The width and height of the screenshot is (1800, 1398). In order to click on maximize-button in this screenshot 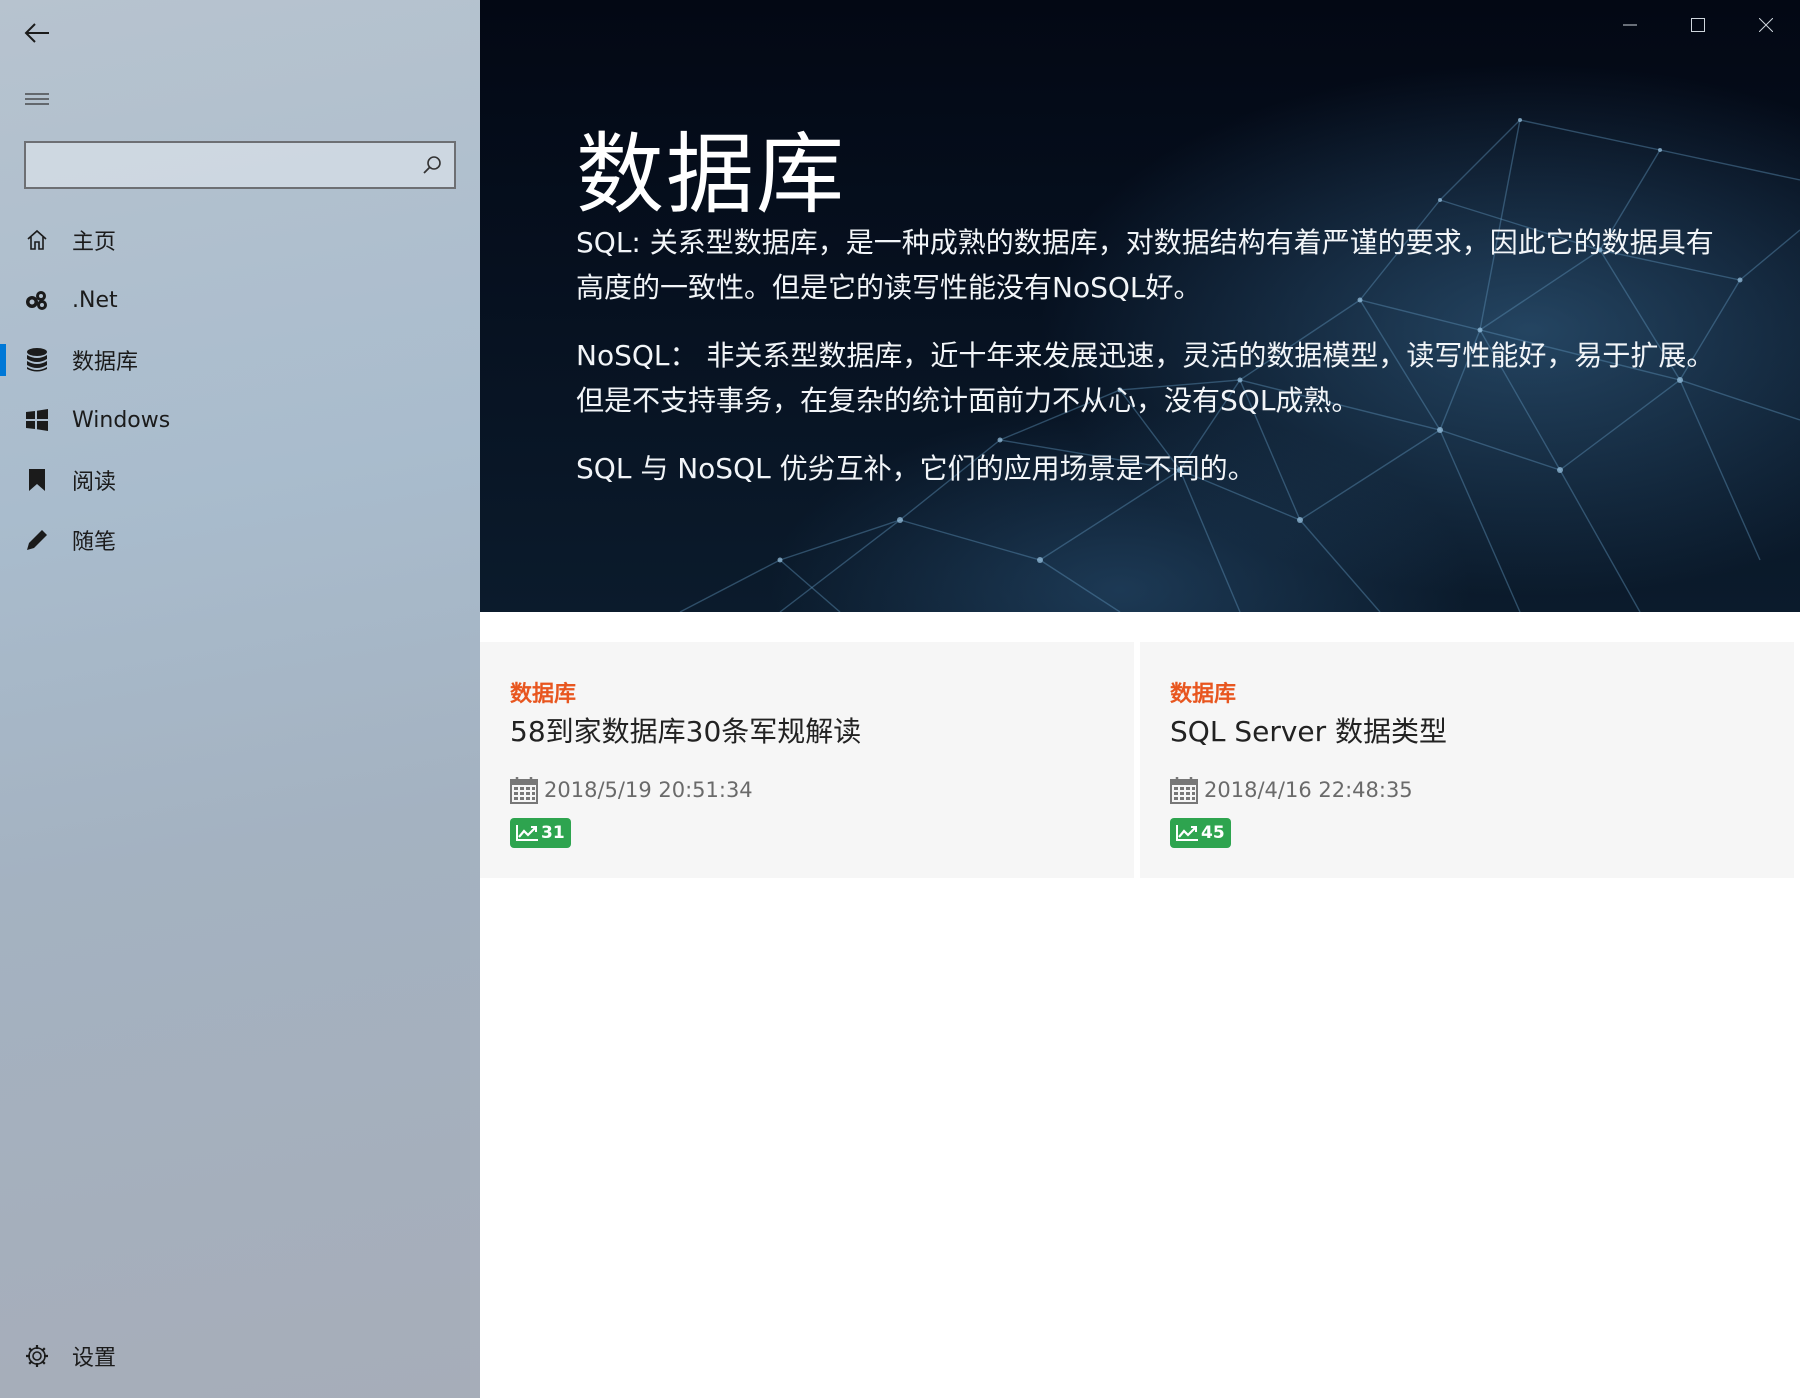, I will do `click(1698, 25)`.